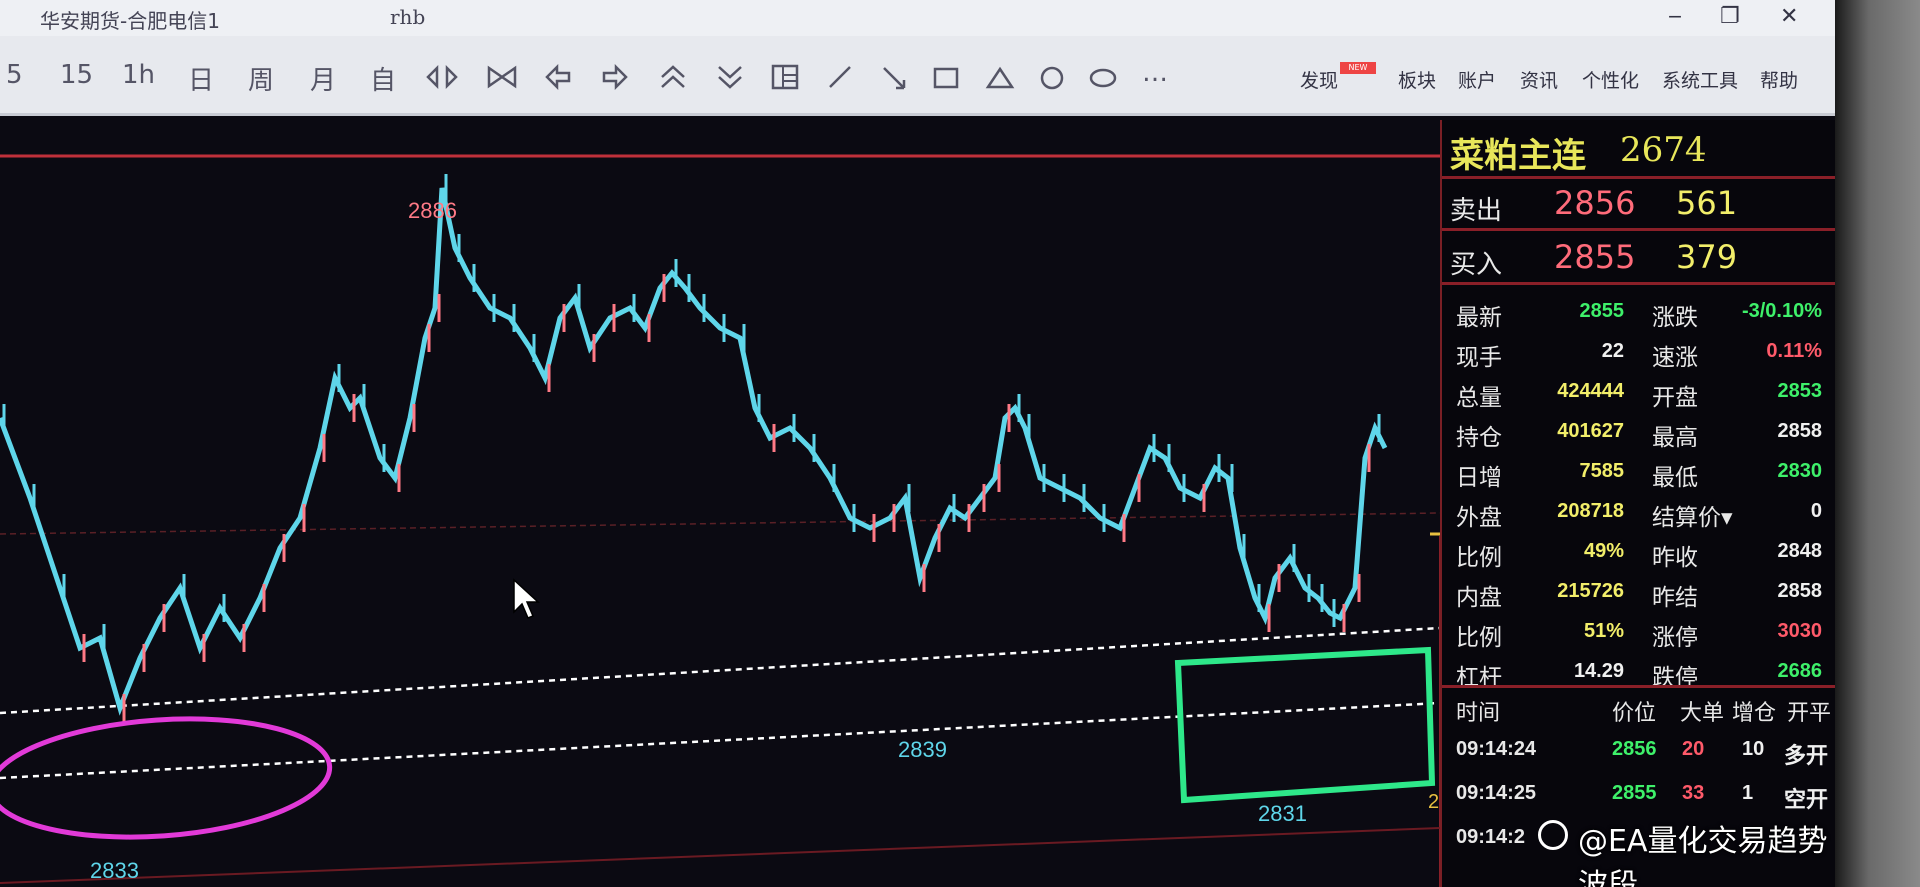 This screenshot has width=1920, height=887. What do you see at coordinates (1703, 855) in the screenshot?
I see `watermark-text: @EA量化交易趋势波段` at bounding box center [1703, 855].